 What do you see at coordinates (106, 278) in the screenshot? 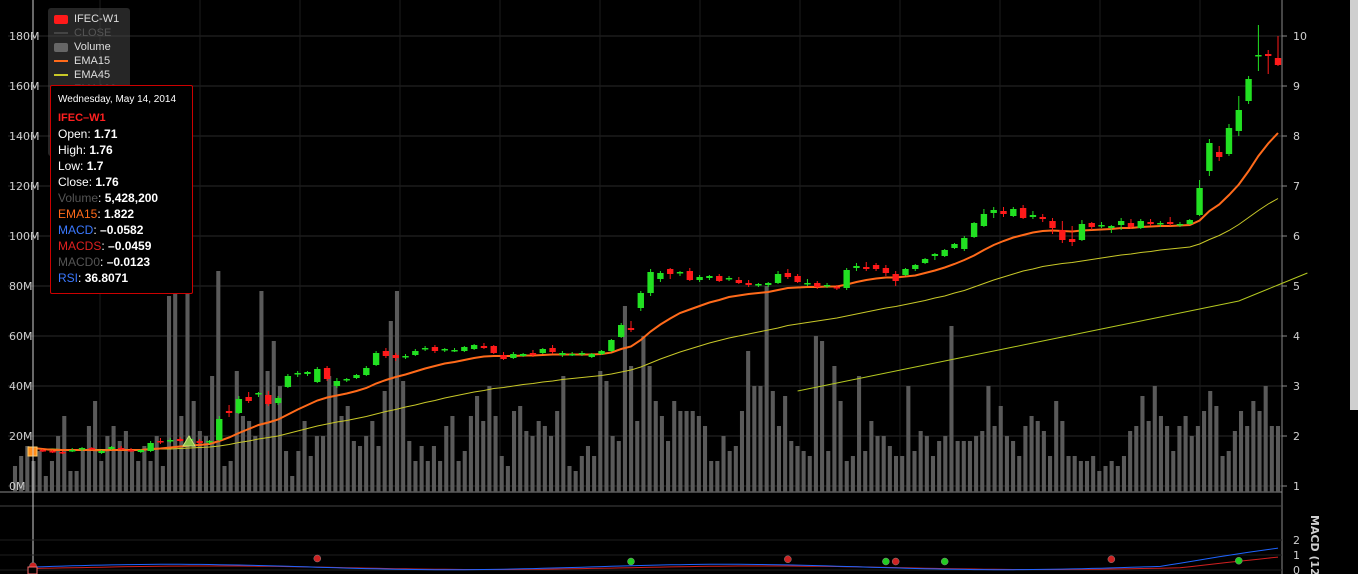
I see `tooltip-row-value: 36.8071` at bounding box center [106, 278].